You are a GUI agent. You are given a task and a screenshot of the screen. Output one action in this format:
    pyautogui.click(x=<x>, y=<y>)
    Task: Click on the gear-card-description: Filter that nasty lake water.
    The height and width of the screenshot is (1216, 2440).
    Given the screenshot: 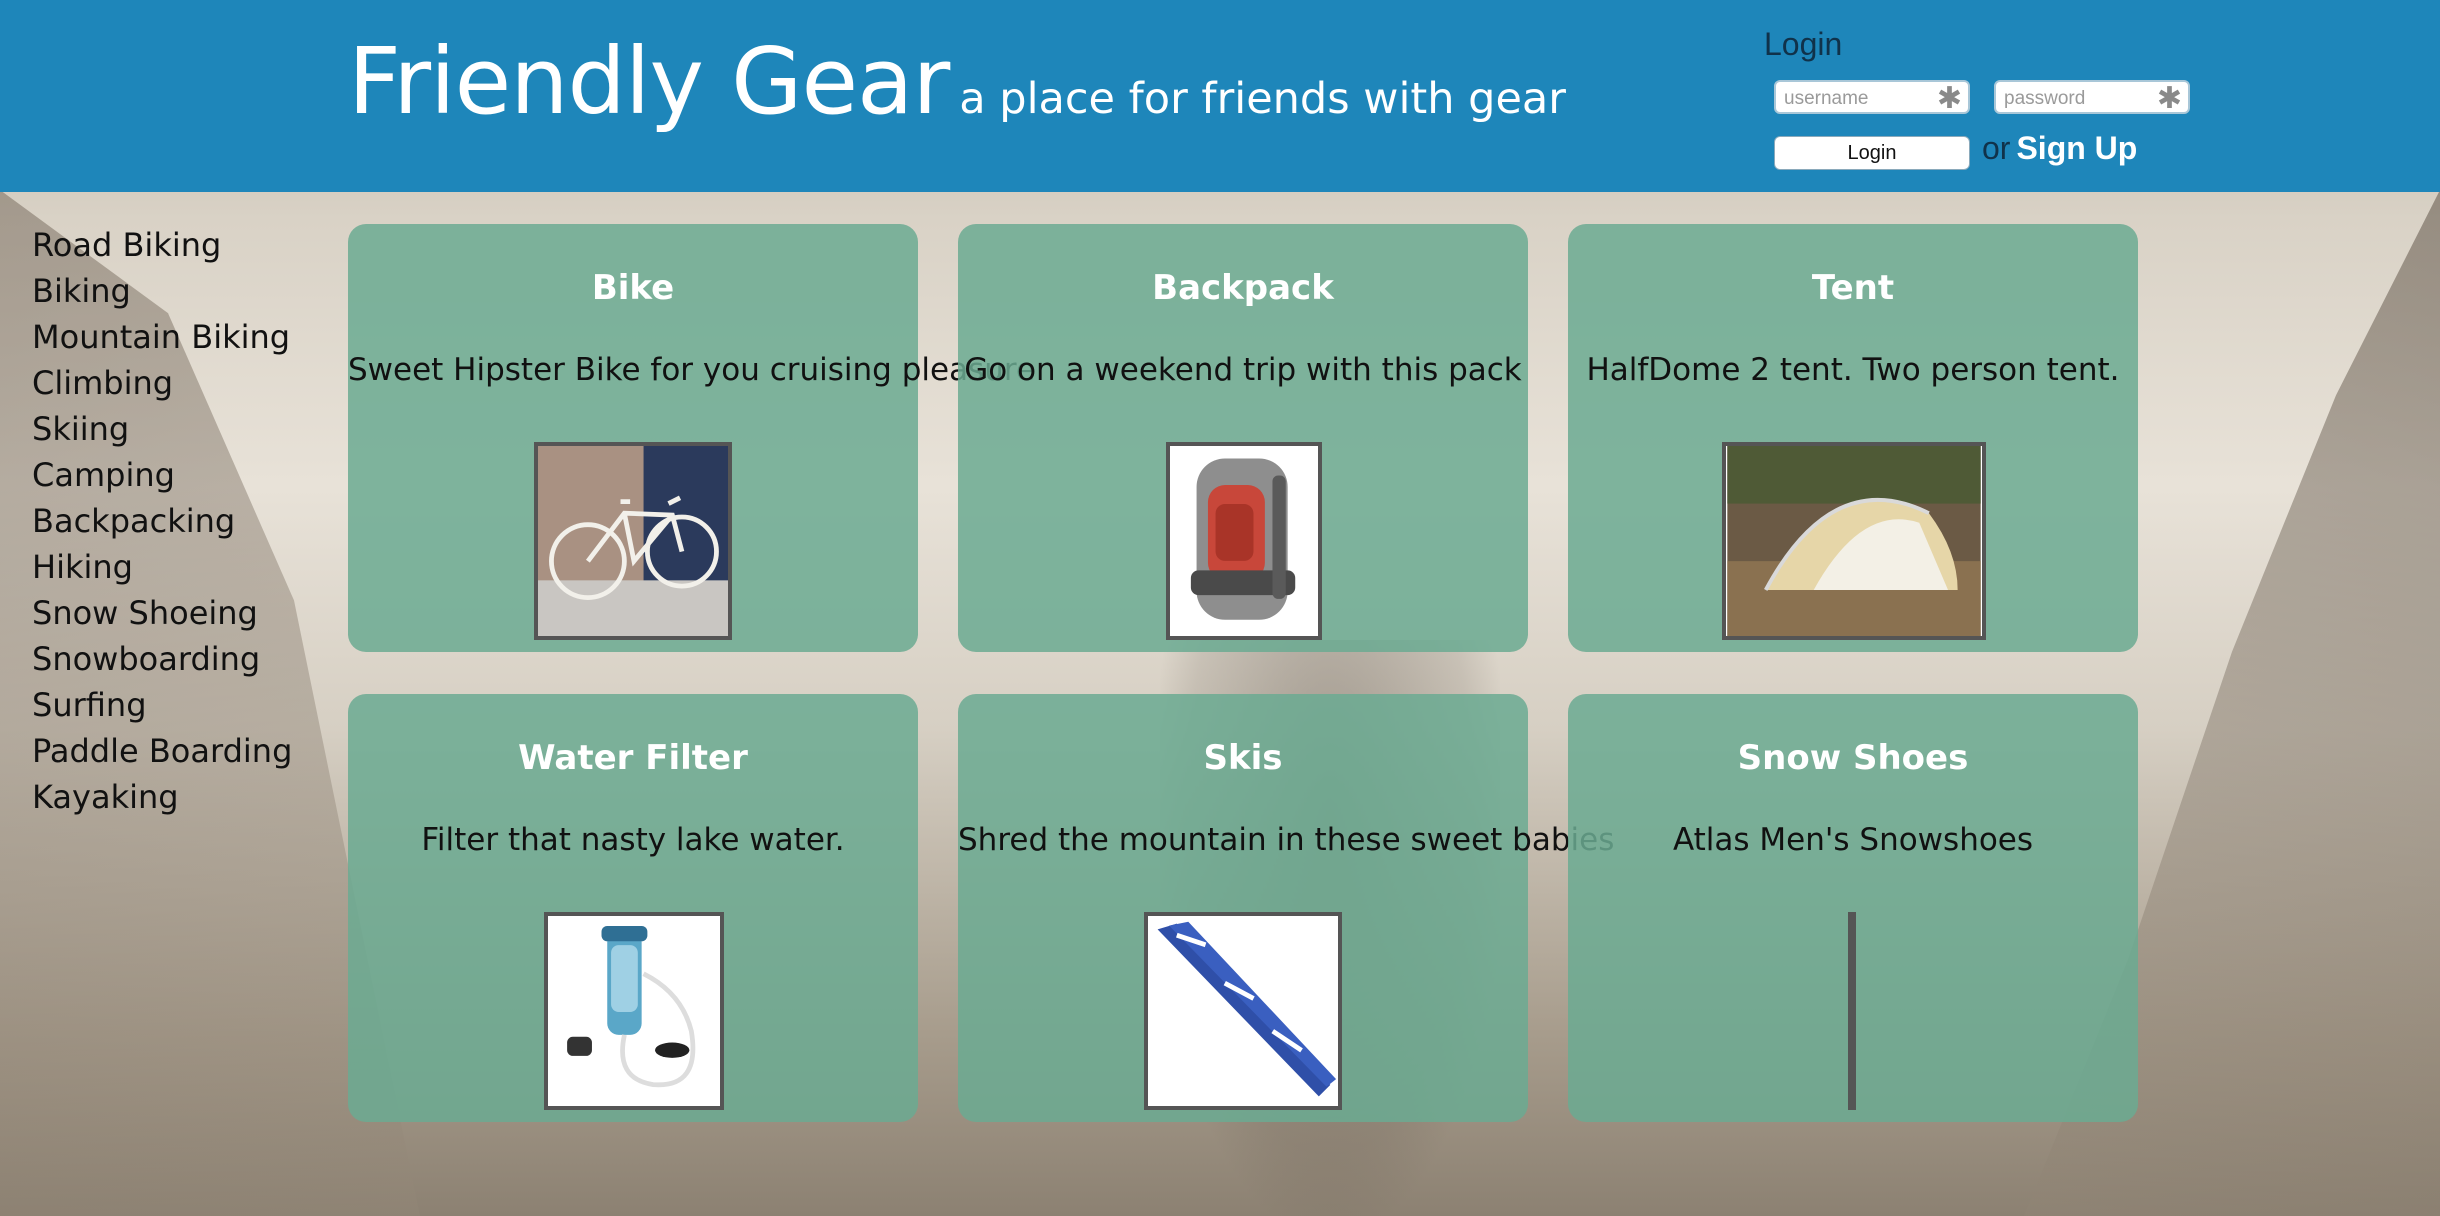 What is the action you would take?
    pyautogui.click(x=633, y=840)
    